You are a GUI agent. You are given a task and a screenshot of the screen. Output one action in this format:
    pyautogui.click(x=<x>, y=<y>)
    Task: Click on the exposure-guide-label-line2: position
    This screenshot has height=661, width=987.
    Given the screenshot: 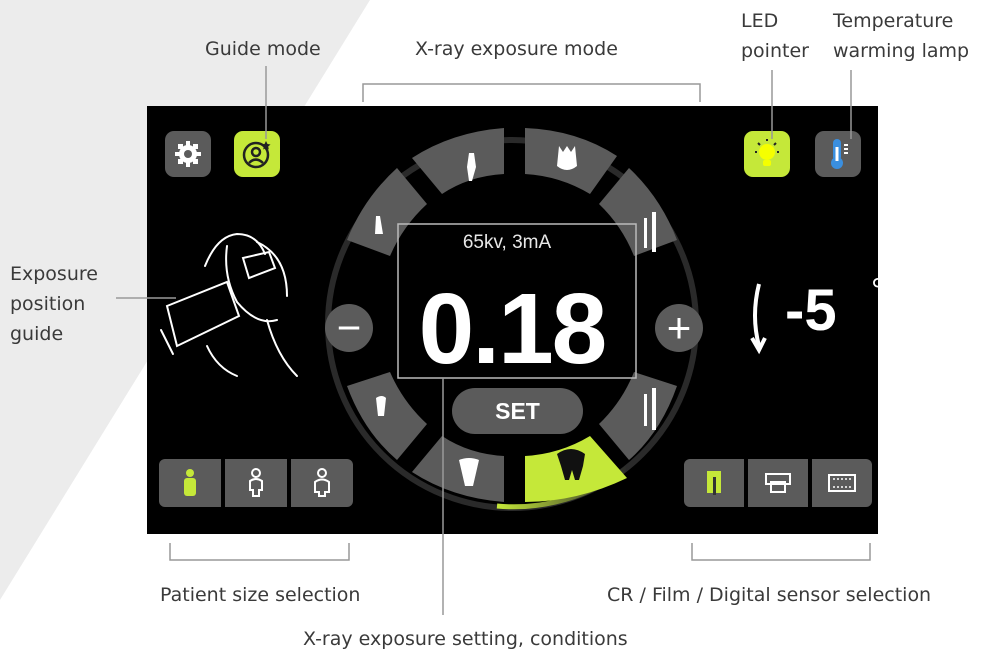 What is the action you would take?
    pyautogui.click(x=48, y=304)
    